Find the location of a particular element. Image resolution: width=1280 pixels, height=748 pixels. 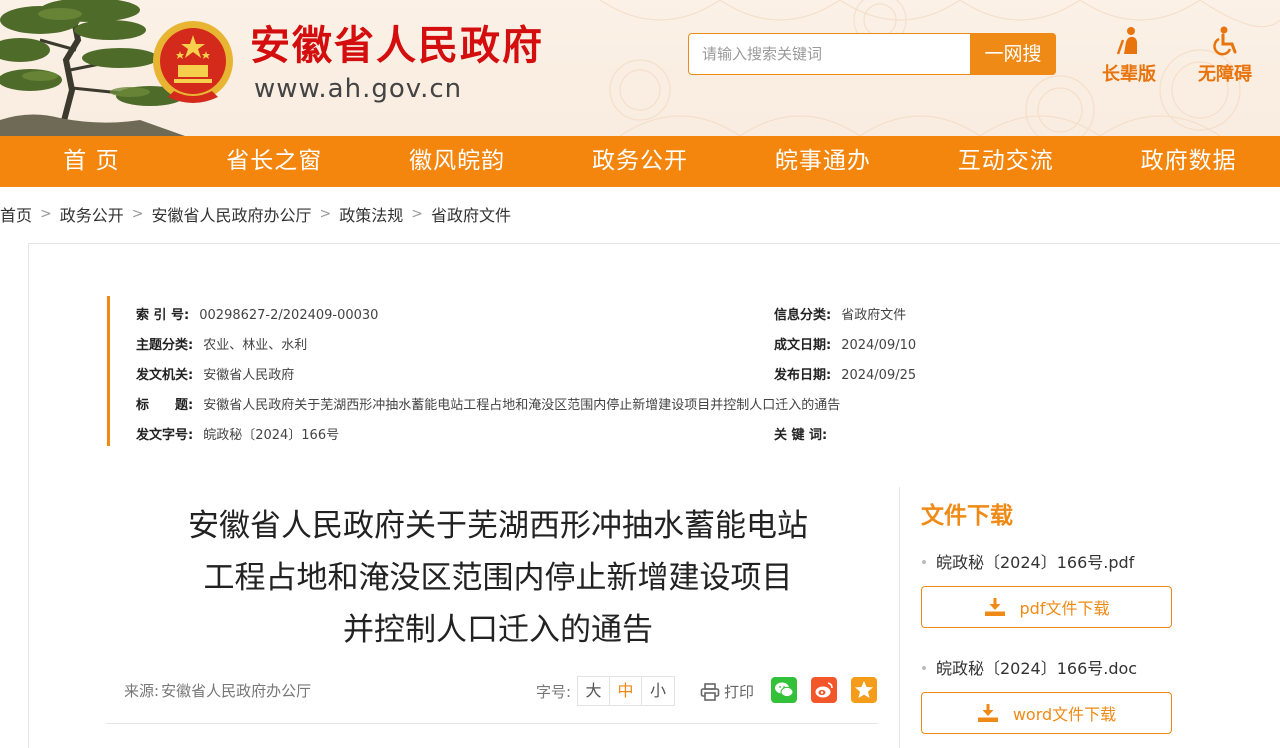

elder-icon is located at coordinates (1126, 41).